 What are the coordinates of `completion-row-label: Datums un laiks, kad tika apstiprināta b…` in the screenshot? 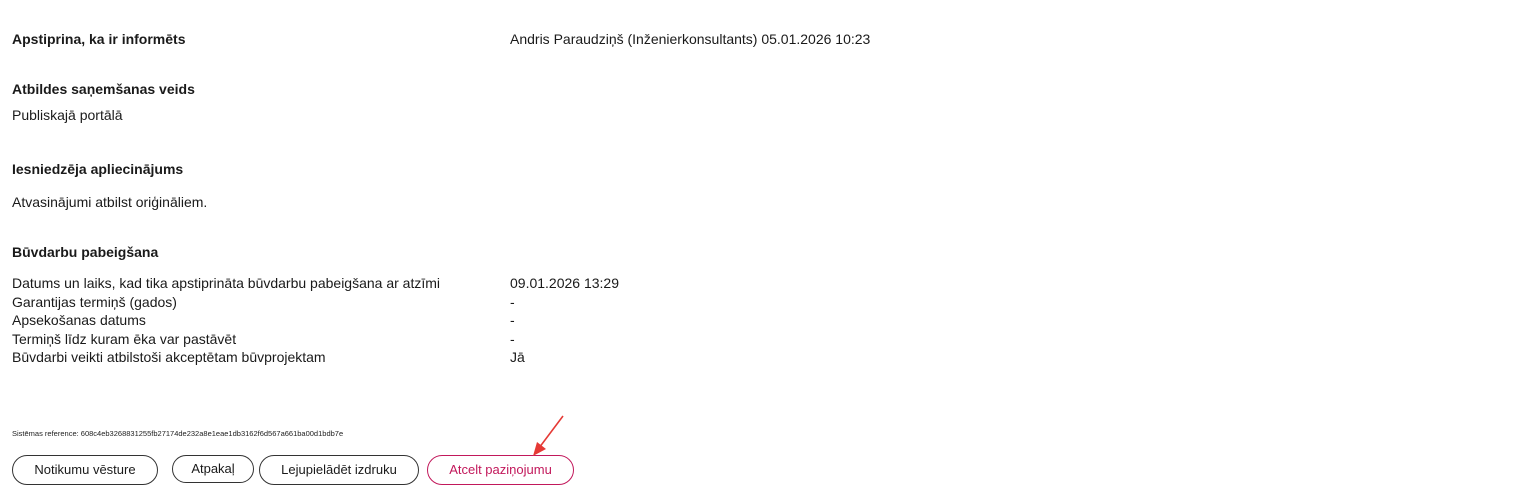 It's located at (226, 283).